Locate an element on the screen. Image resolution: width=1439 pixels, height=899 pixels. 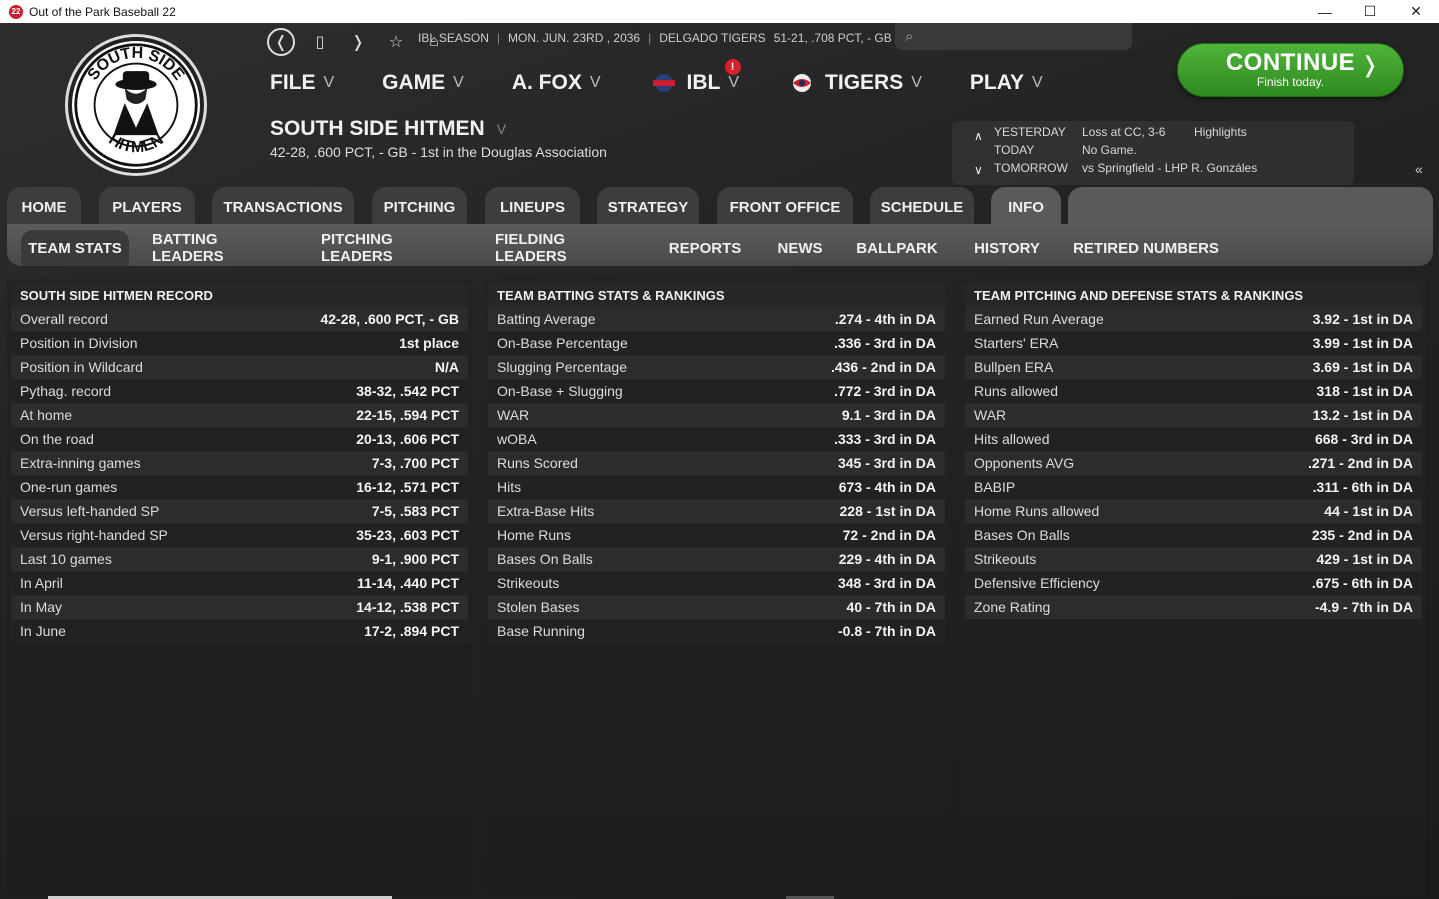
table-row: Last 10 games 9-1, .900 PCT is located at coordinates (239, 559).